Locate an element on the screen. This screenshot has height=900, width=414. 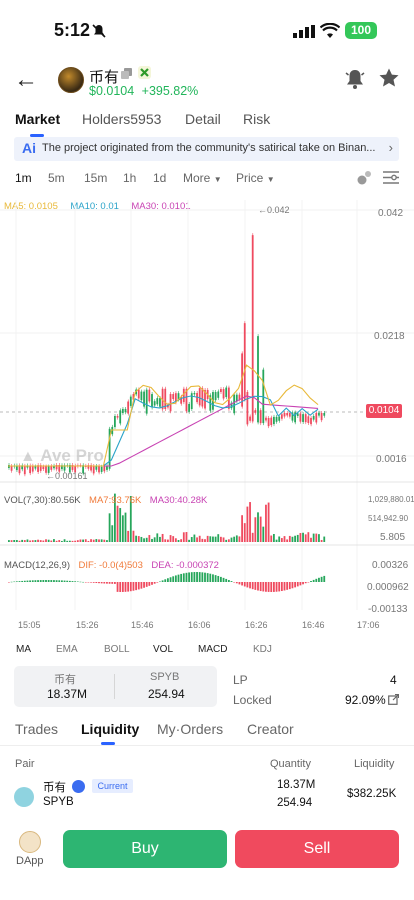
tab-creator: Creator is located at coordinates (270, 729).